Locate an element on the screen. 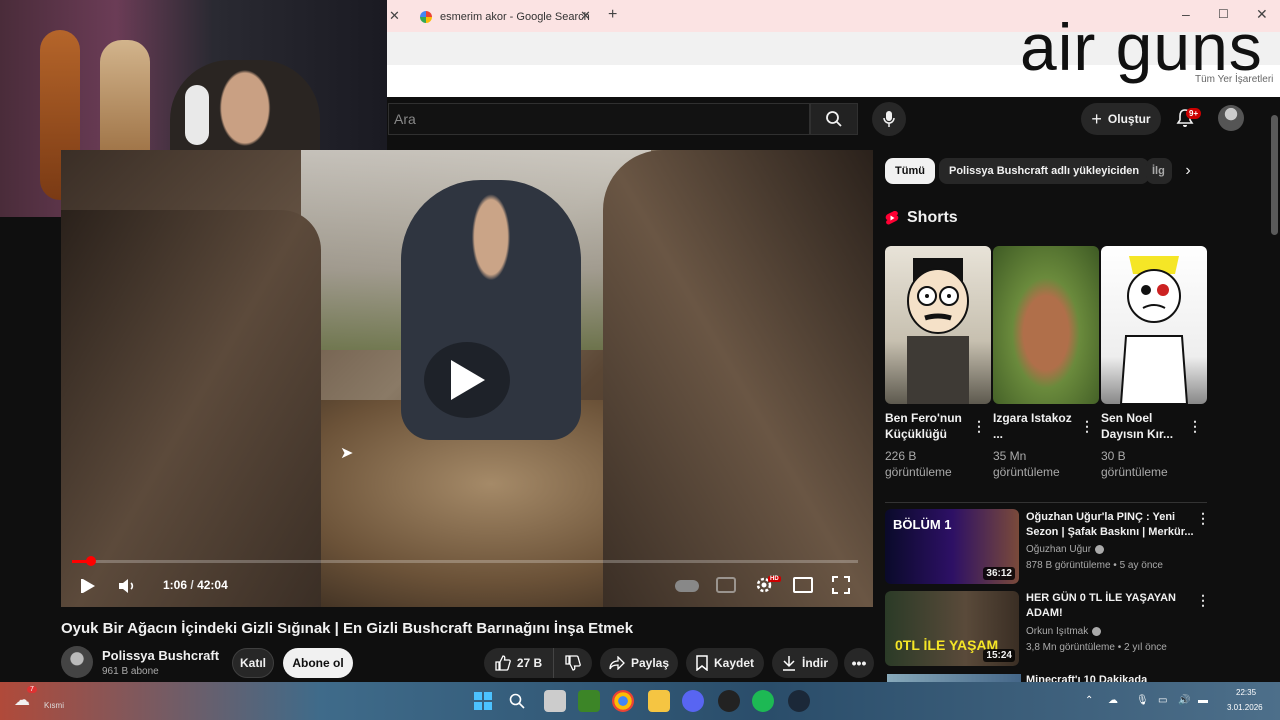 Image resolution: width=1280 pixels, height=720 pixels. weather-cloud-icon: ☁ is located at coordinates (22, 700).